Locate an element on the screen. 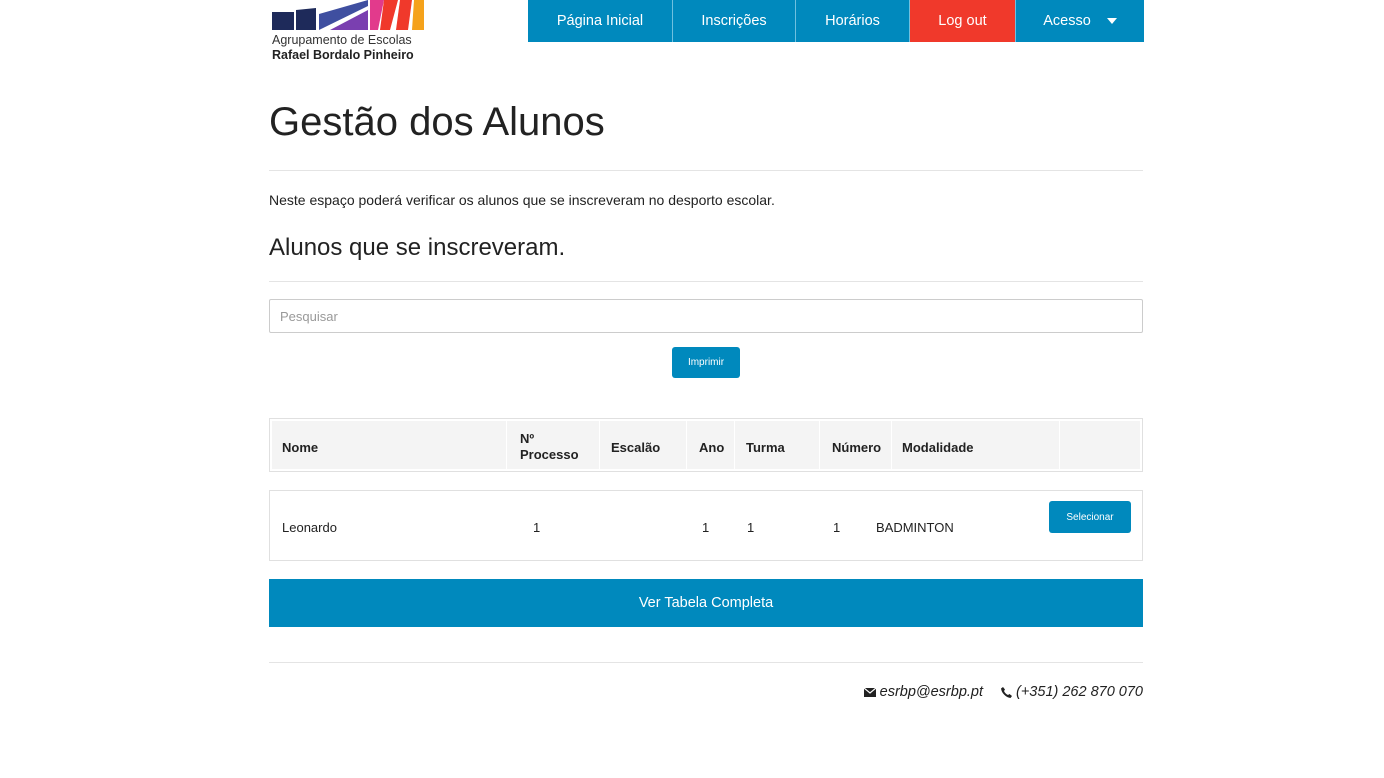 Image resolution: width=1384 pixels, height=778 pixels. cell-nome: Leonardo is located at coordinates (309, 527).